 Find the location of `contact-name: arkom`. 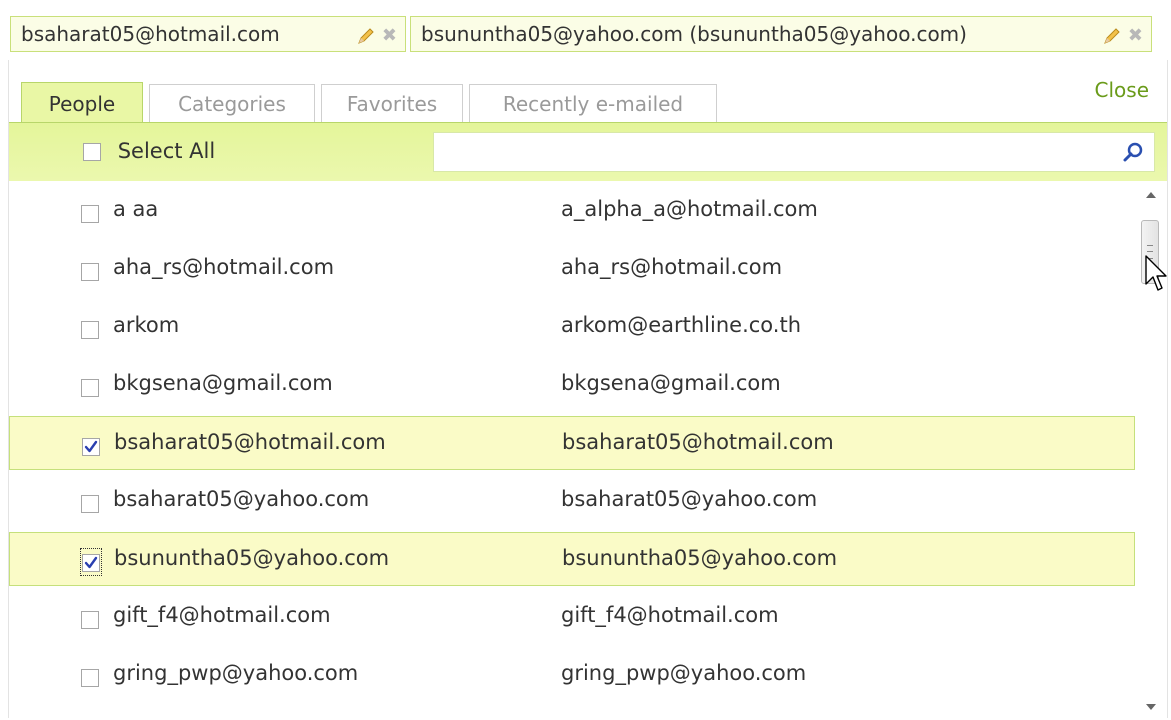

contact-name: arkom is located at coordinates (146, 325).